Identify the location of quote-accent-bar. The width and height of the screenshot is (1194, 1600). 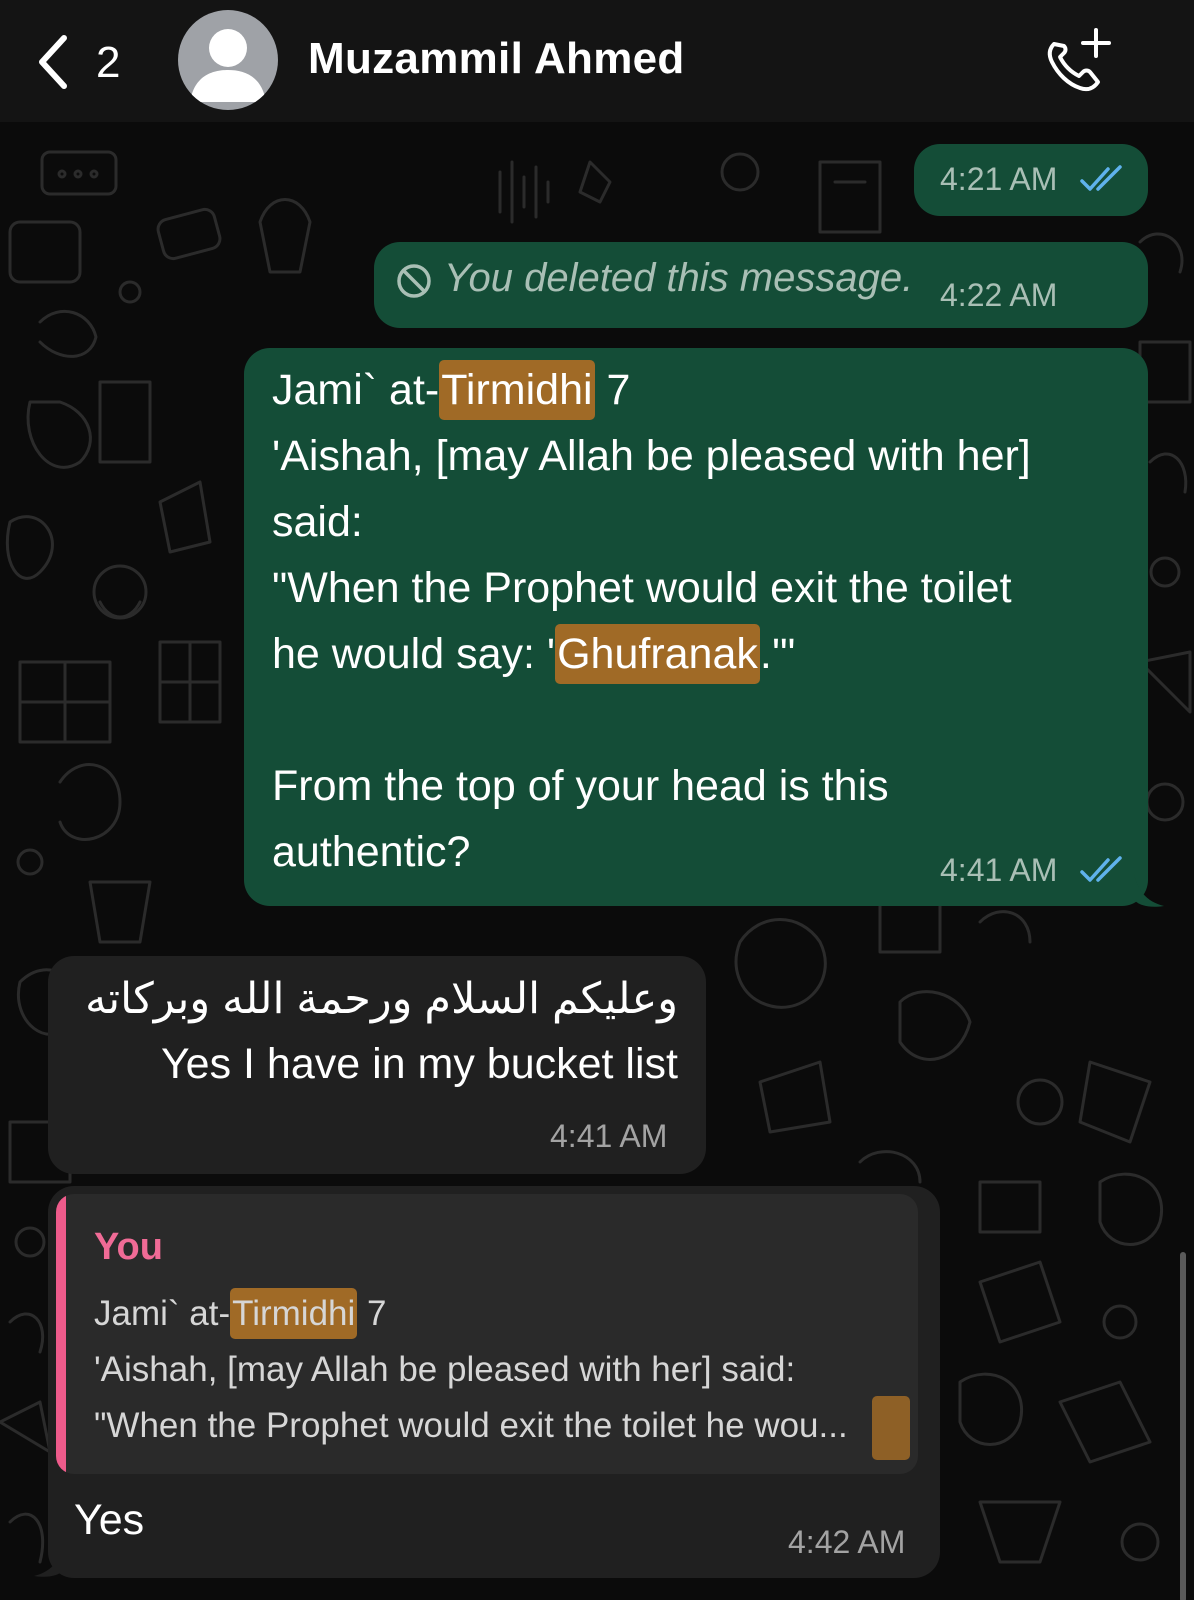
(61, 1334).